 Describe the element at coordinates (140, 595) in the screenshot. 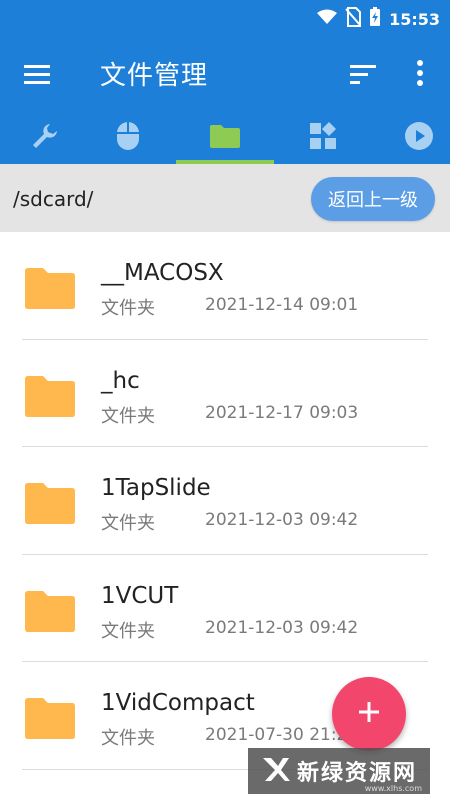

I see `file-name: 1VCUT` at that location.